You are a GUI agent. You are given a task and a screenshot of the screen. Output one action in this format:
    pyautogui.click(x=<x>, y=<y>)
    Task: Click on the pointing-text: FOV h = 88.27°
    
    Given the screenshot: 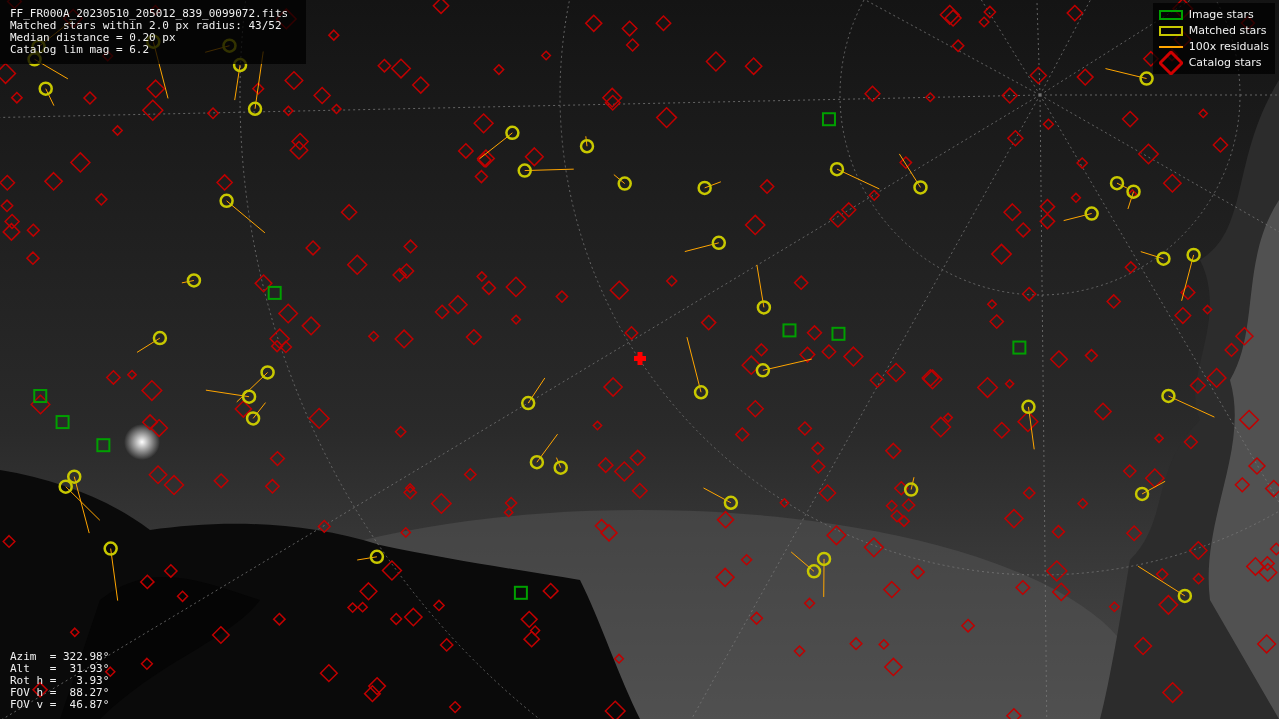 What is the action you would take?
    pyautogui.click(x=60, y=693)
    